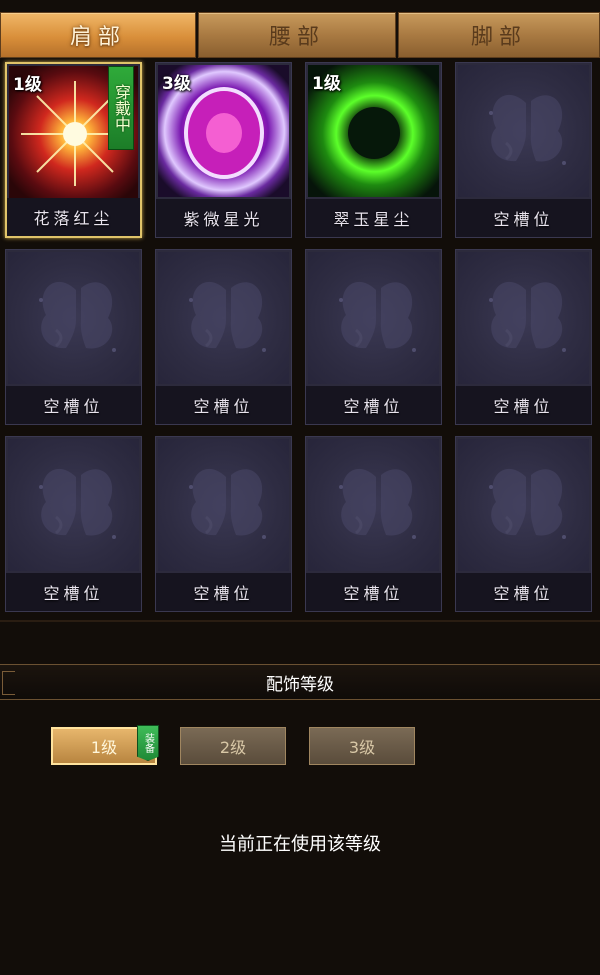 This screenshot has height=975, width=600. Describe the element at coordinates (97, 37) in the screenshot. I see `tab-label: 肩部` at that location.